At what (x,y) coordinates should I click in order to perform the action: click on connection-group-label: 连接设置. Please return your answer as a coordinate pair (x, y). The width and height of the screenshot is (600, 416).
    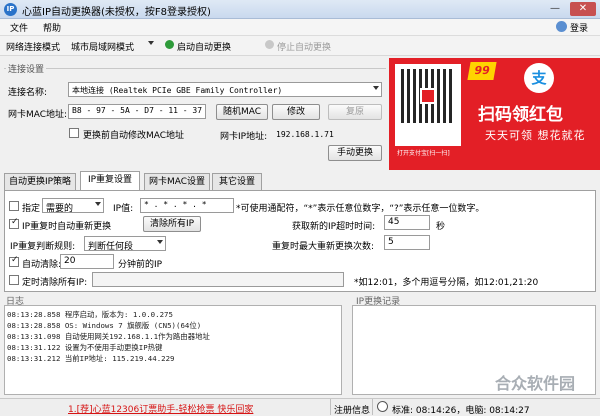
    Looking at the image, I should click on (26, 68).